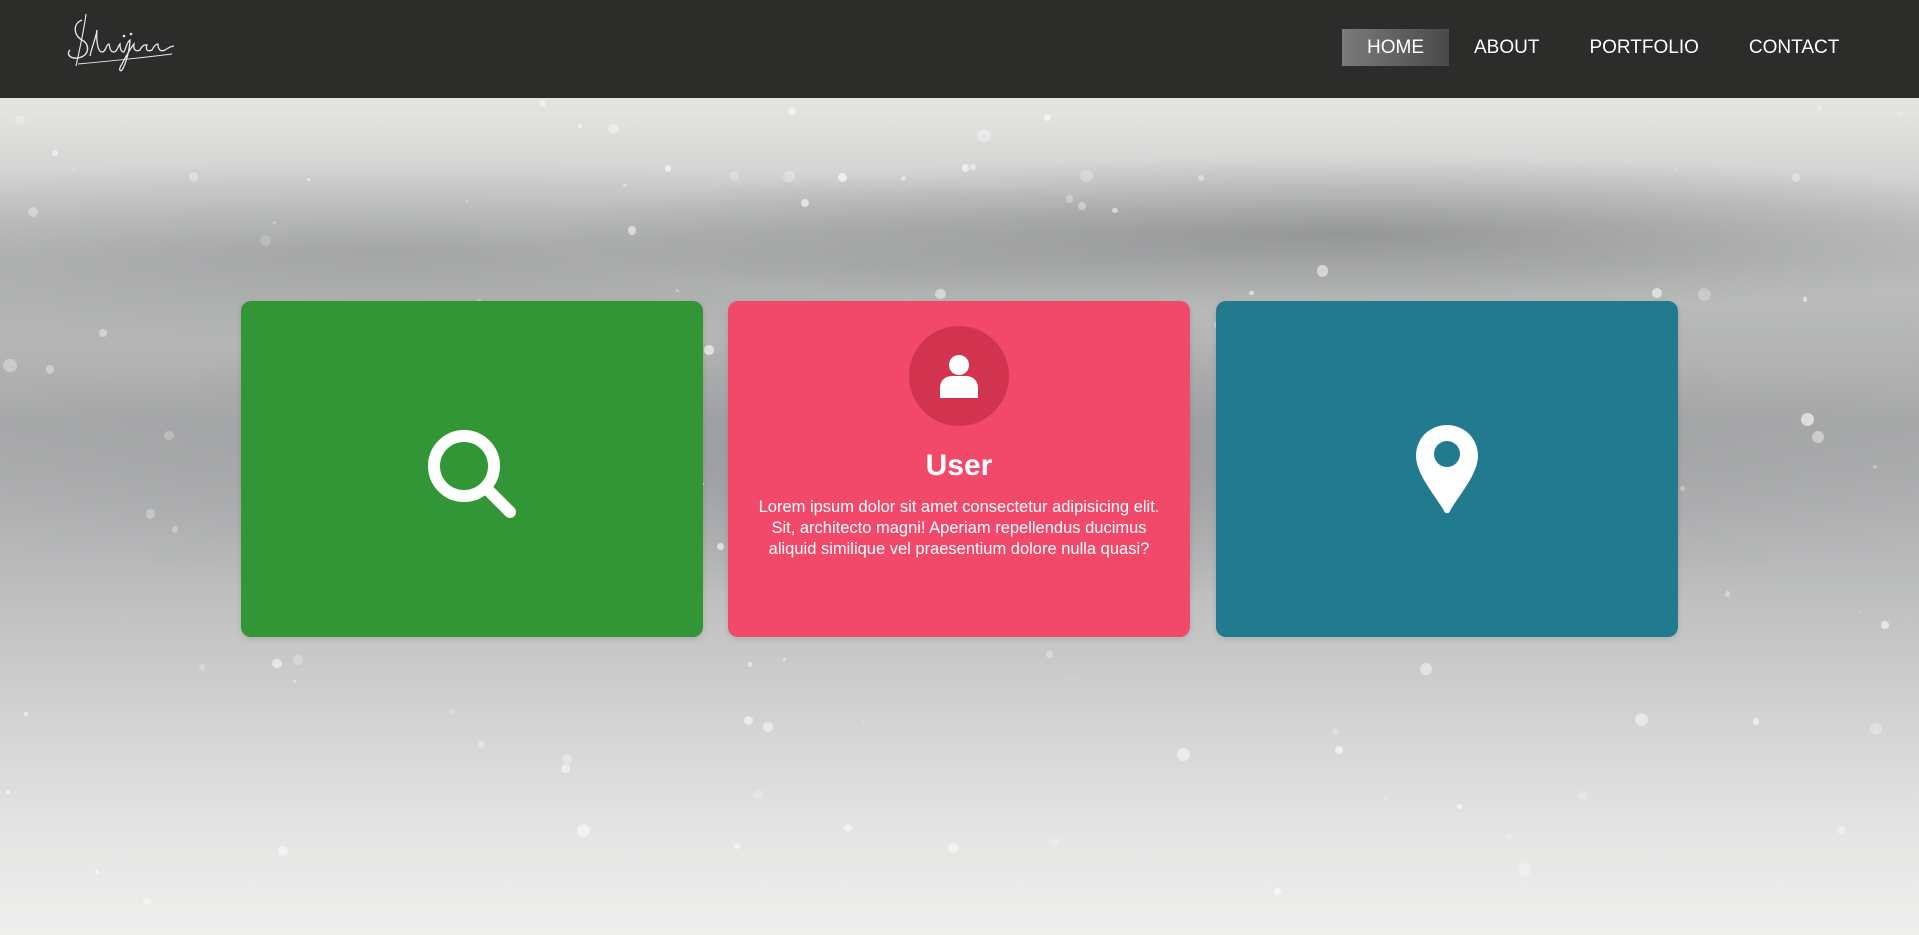  Describe the element at coordinates (1447, 469) in the screenshot. I see `location-card` at that location.